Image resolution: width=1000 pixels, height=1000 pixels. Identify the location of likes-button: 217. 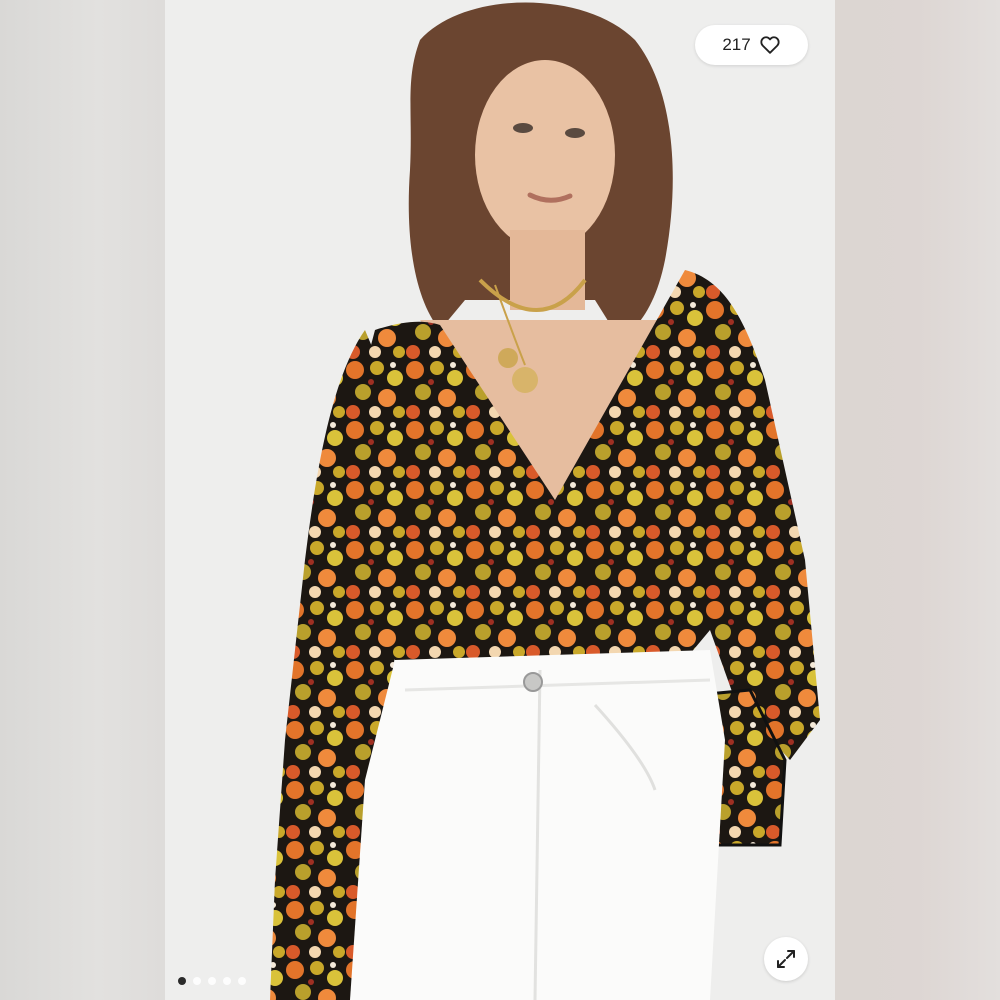
(751, 45).